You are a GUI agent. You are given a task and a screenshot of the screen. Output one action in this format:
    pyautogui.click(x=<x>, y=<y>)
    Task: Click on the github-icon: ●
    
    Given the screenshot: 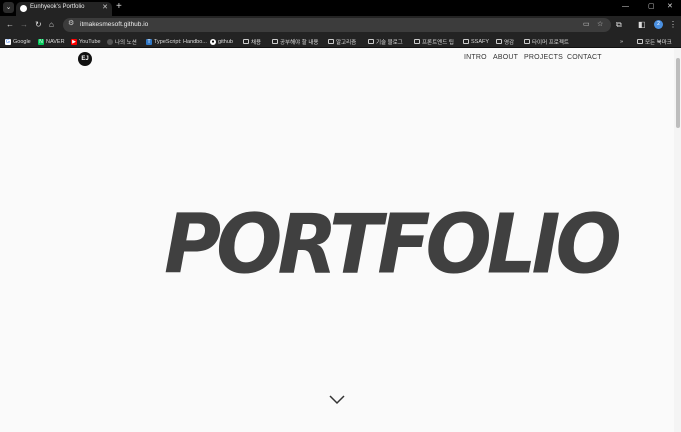 What is the action you would take?
    pyautogui.click(x=213, y=41)
    